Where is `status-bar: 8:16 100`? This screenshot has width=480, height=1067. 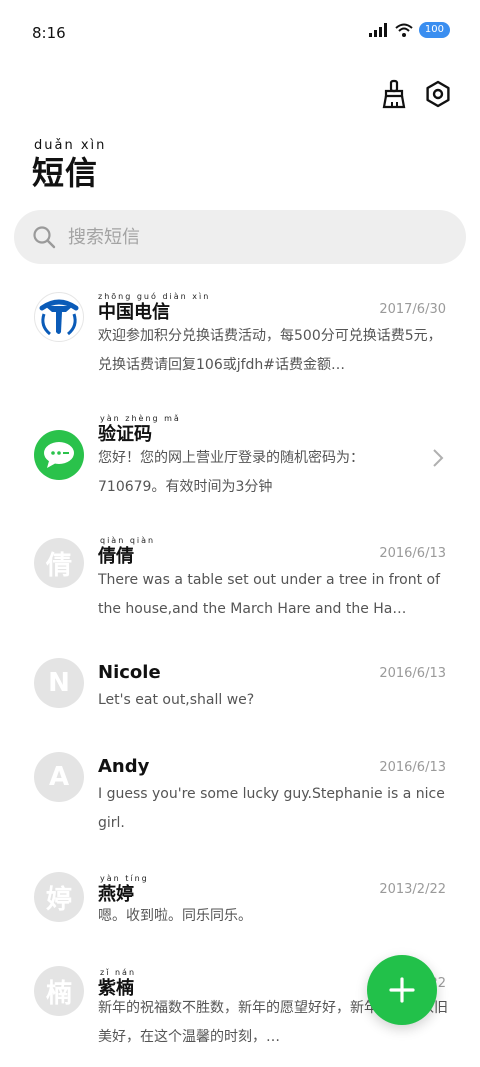 status-bar: 8:16 100 is located at coordinates (240, 33).